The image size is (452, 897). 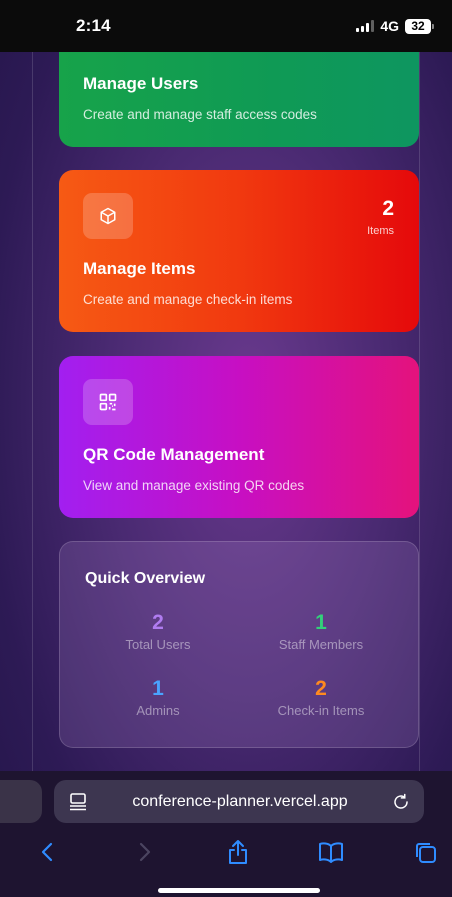 I want to click on qr-management-title: QR Code Management, so click(x=174, y=454).